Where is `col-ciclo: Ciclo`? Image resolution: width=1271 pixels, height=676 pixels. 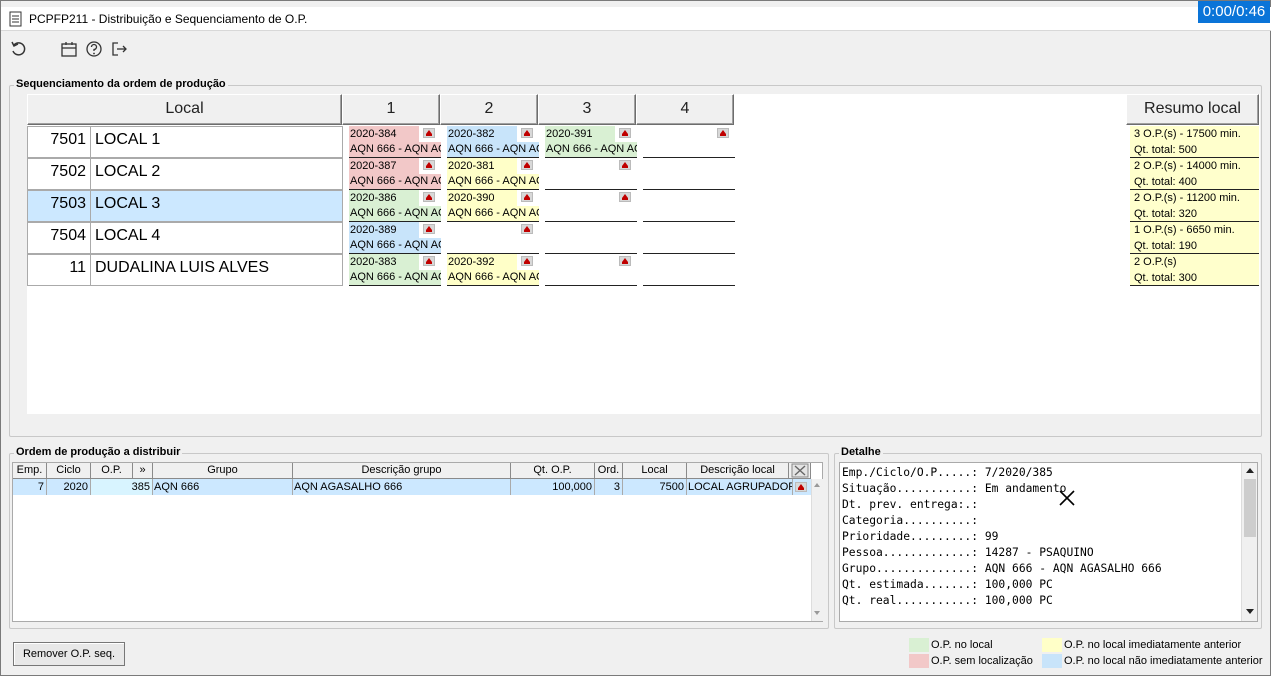 col-ciclo: Ciclo is located at coordinates (69, 471).